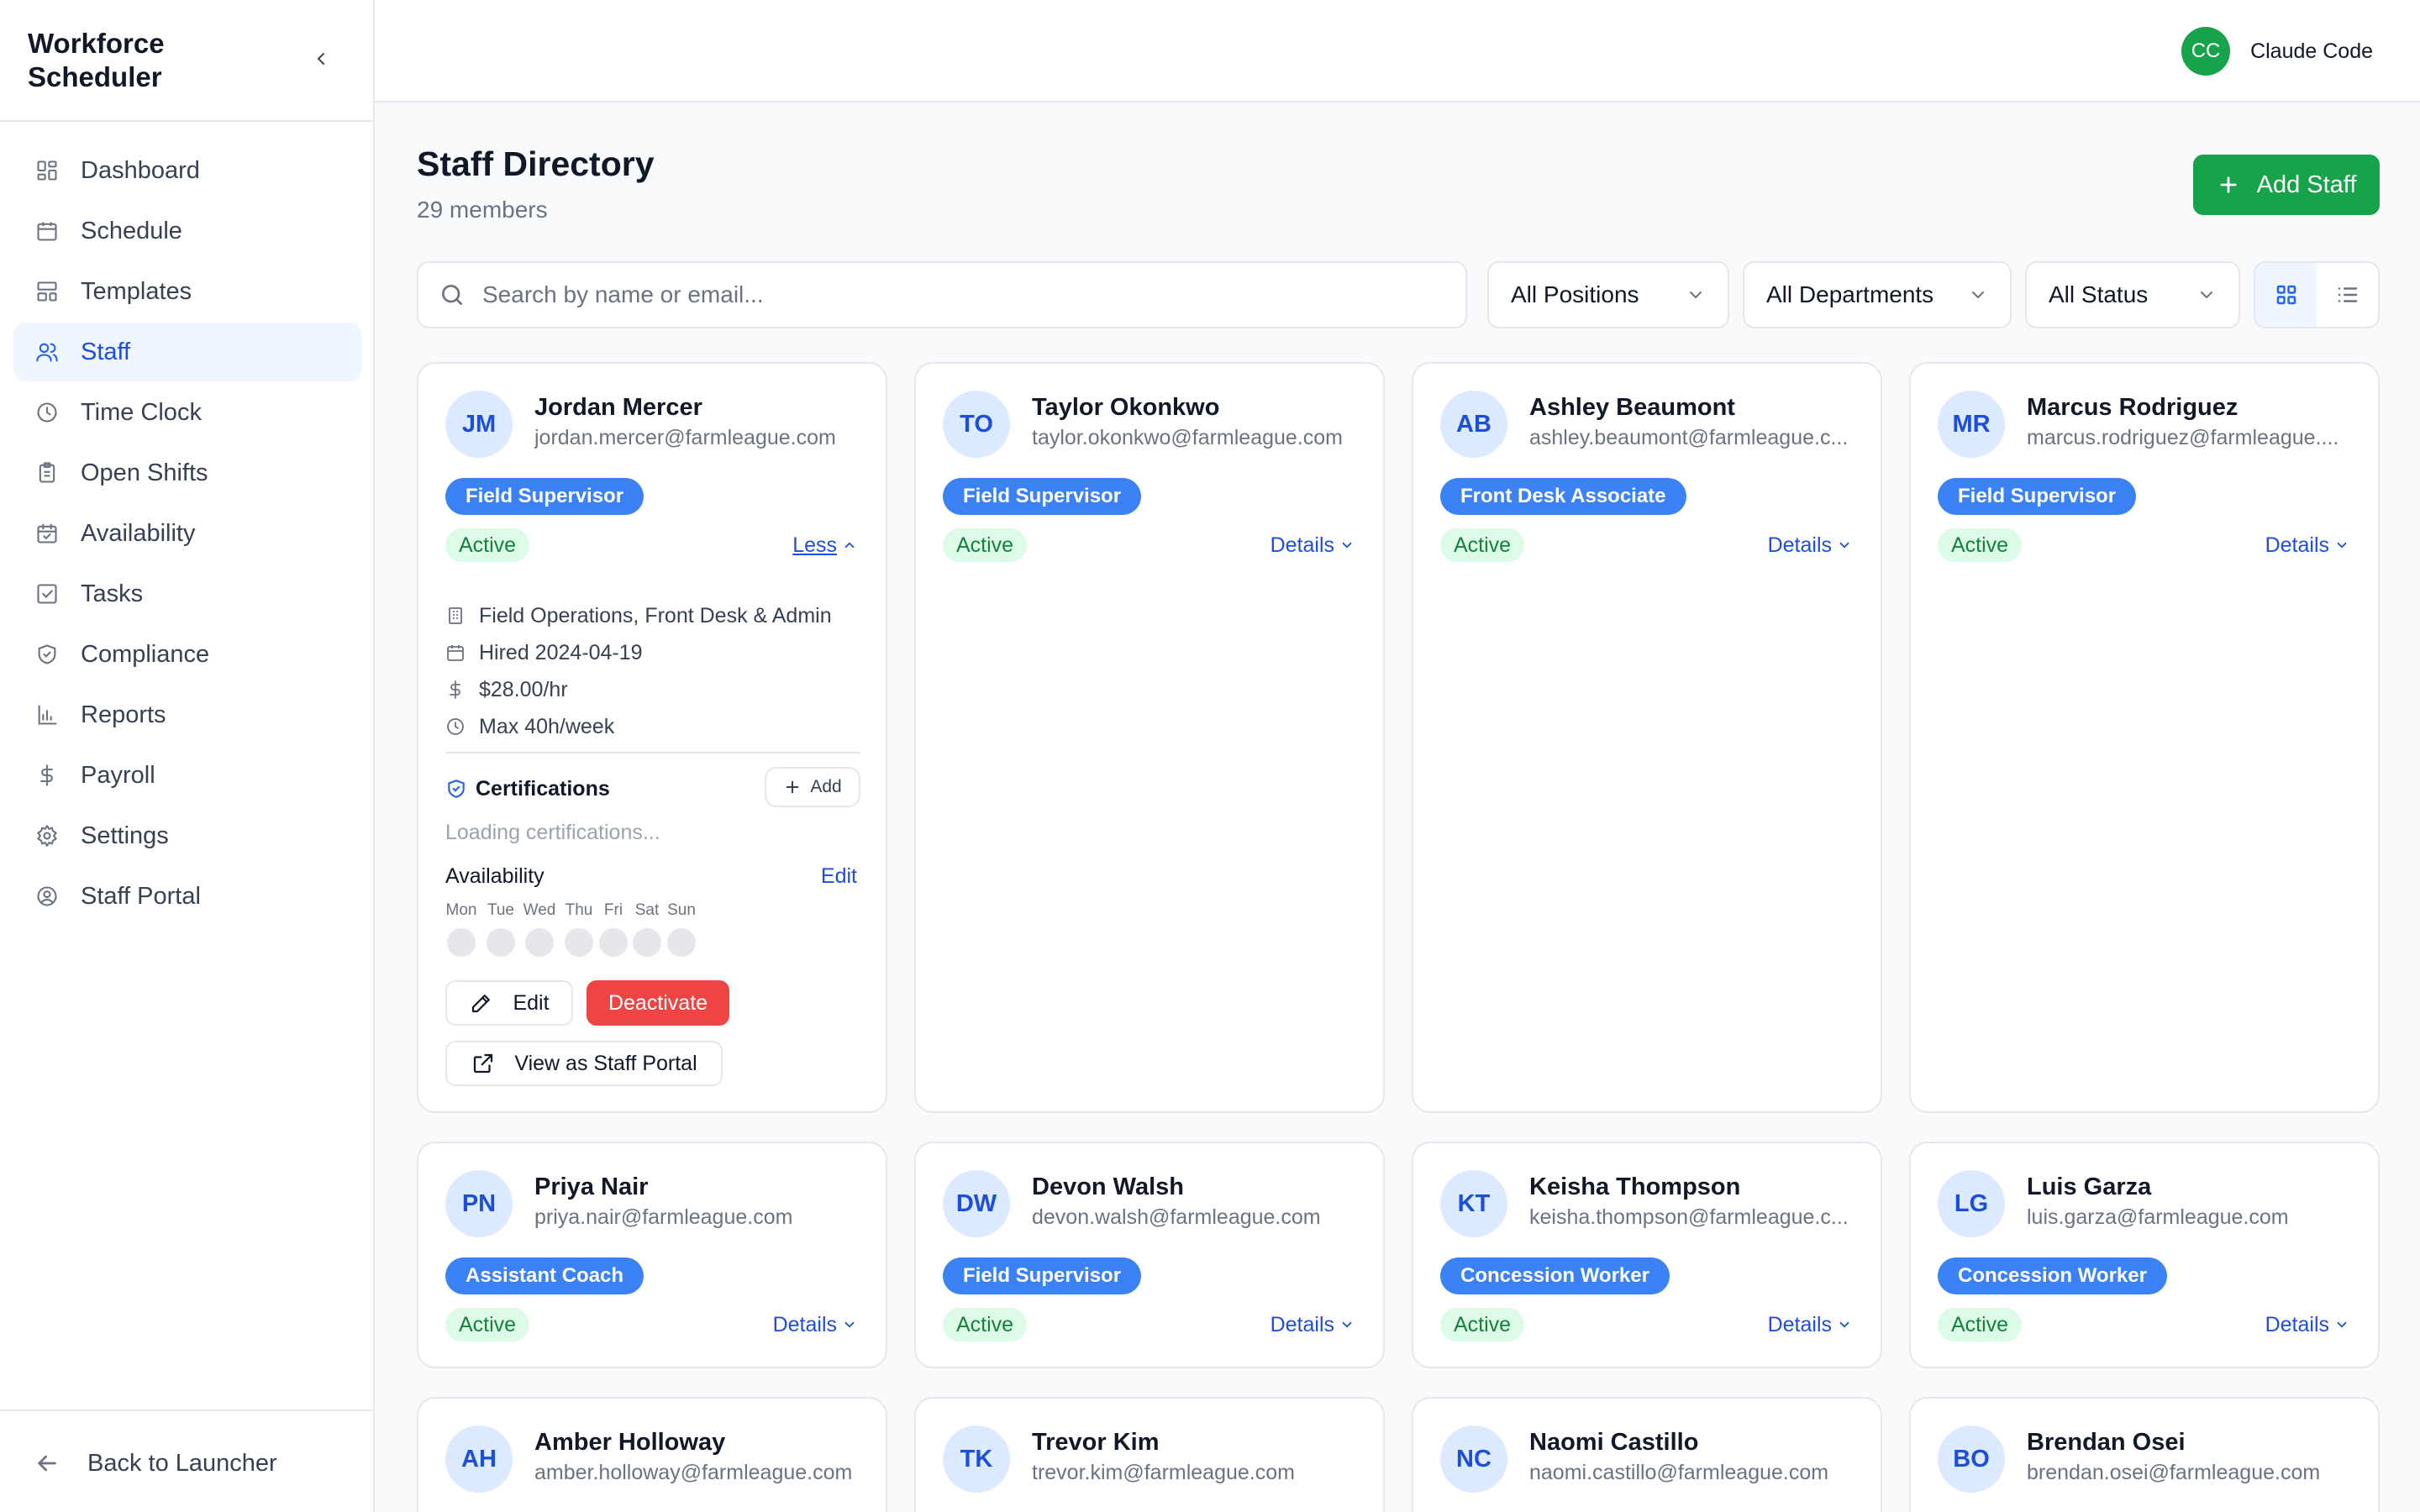 The image size is (2420, 1512). What do you see at coordinates (106, 351) in the screenshot?
I see `sidebar-item-label: Staff` at bounding box center [106, 351].